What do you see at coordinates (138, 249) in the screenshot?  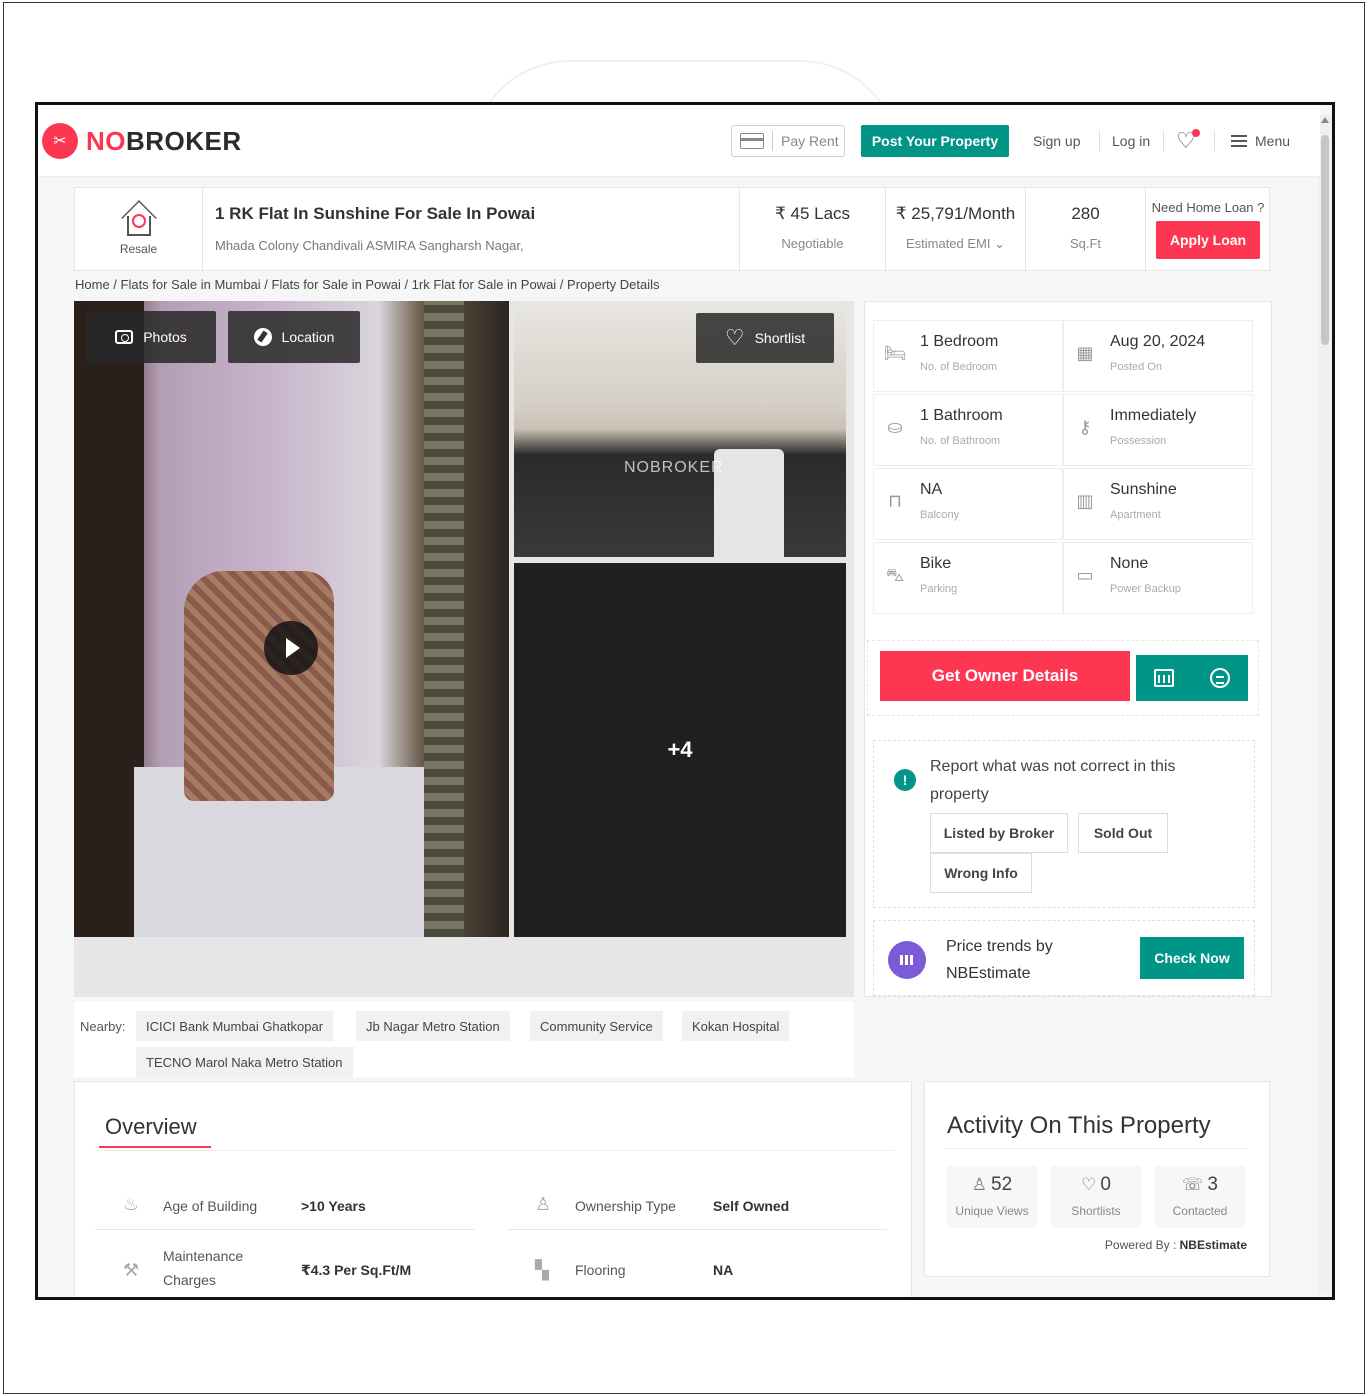 I see `resale-label: Resale` at bounding box center [138, 249].